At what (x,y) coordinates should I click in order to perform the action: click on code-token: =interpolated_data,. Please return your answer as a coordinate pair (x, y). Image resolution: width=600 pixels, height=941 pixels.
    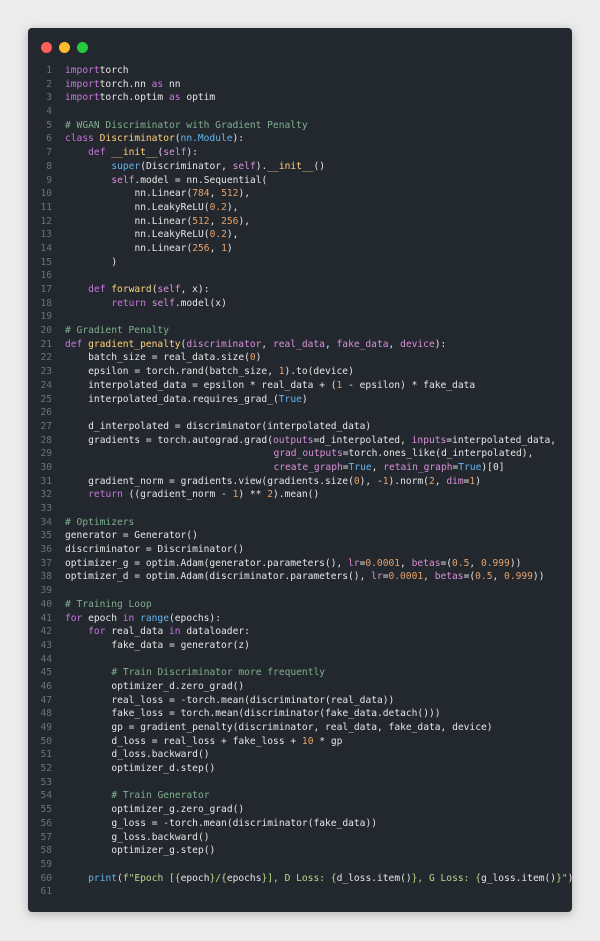
    Looking at the image, I should click on (501, 440).